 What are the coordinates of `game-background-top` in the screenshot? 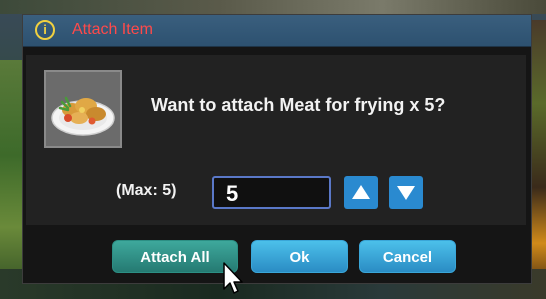 It's located at (273, 7).